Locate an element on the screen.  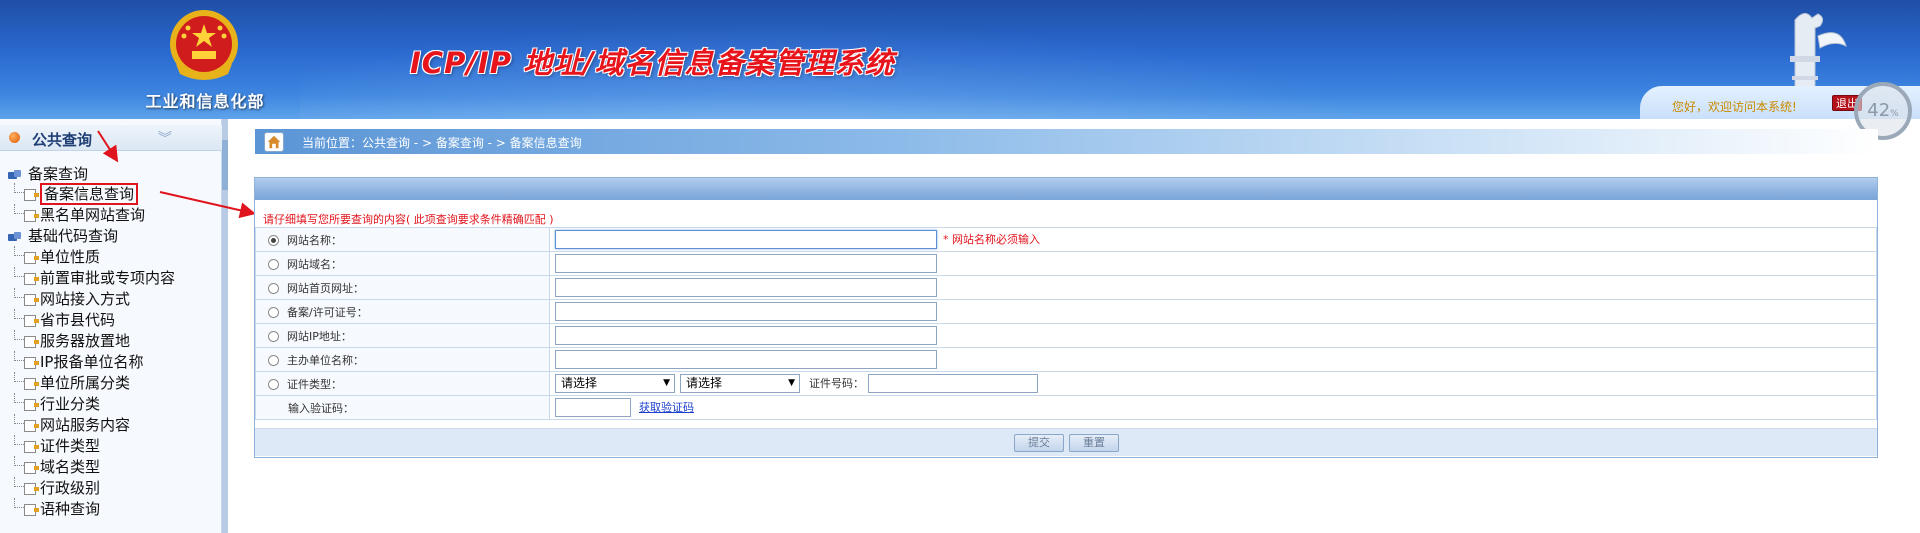
sidebar-item-label: 服务器放置地 is located at coordinates (85, 341).